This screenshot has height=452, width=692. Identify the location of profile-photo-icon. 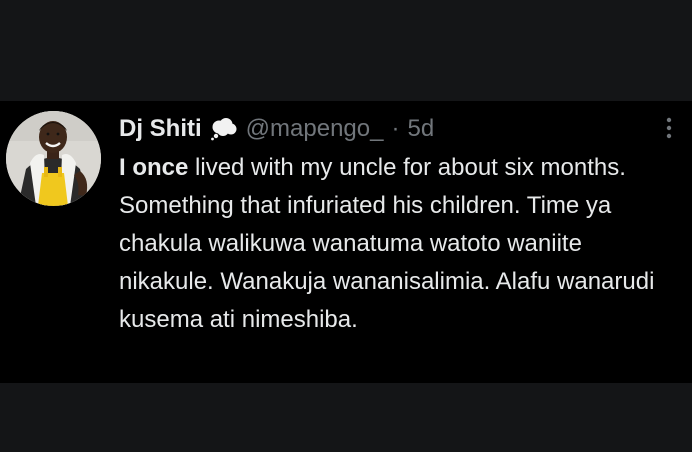
(53, 158).